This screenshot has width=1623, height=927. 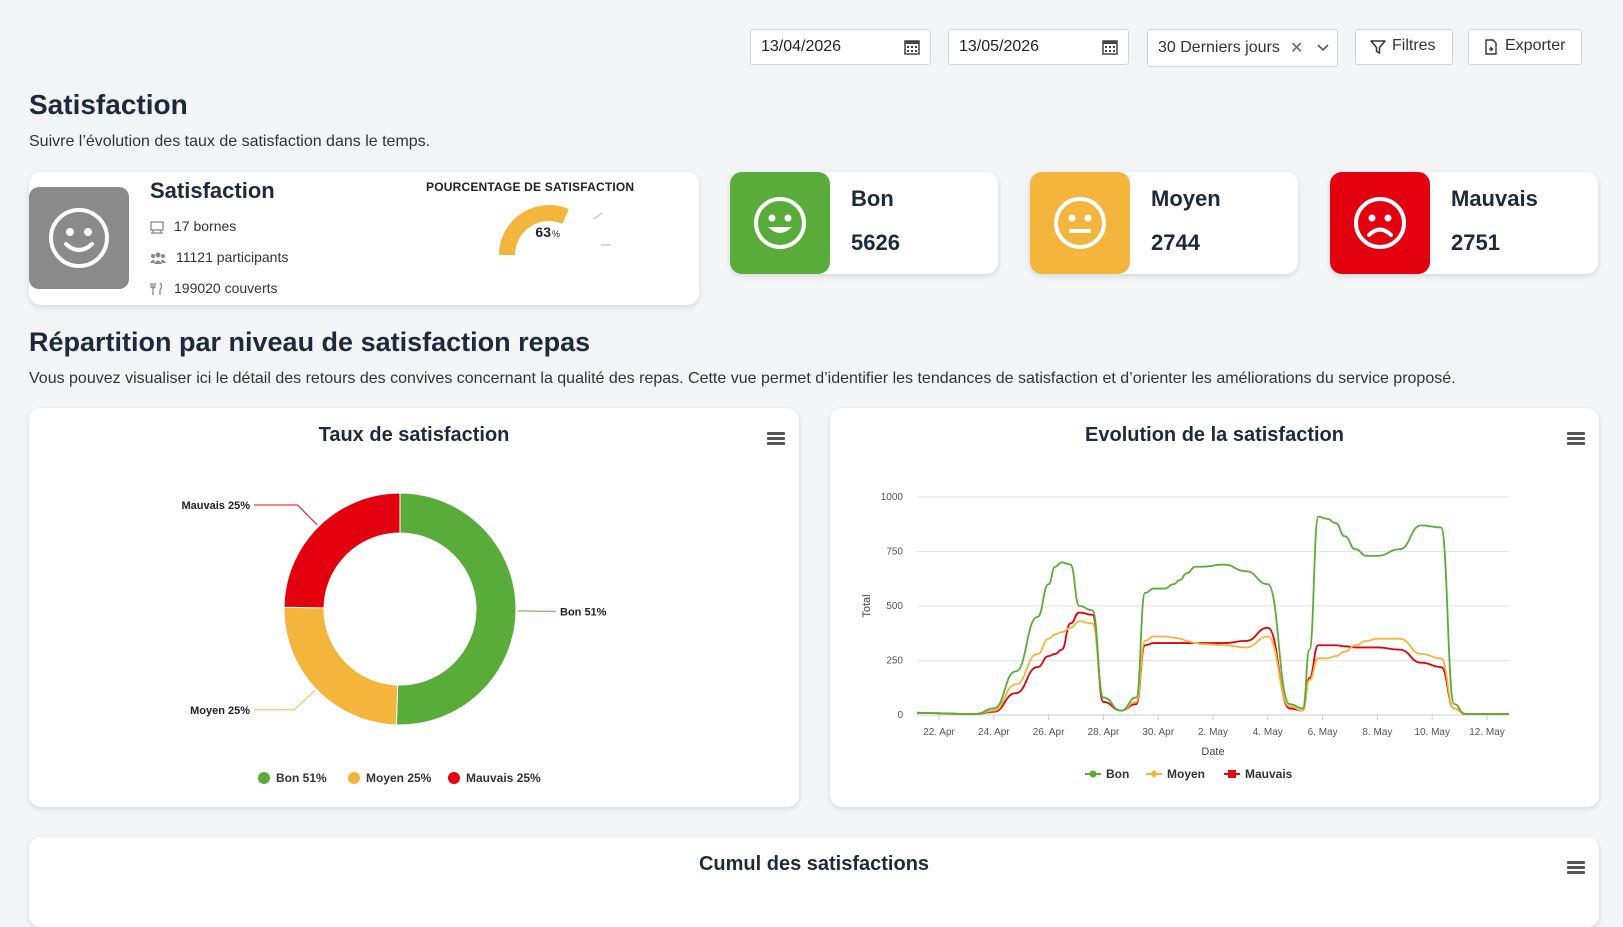 I want to click on export-button: Exporter, so click(x=1525, y=47).